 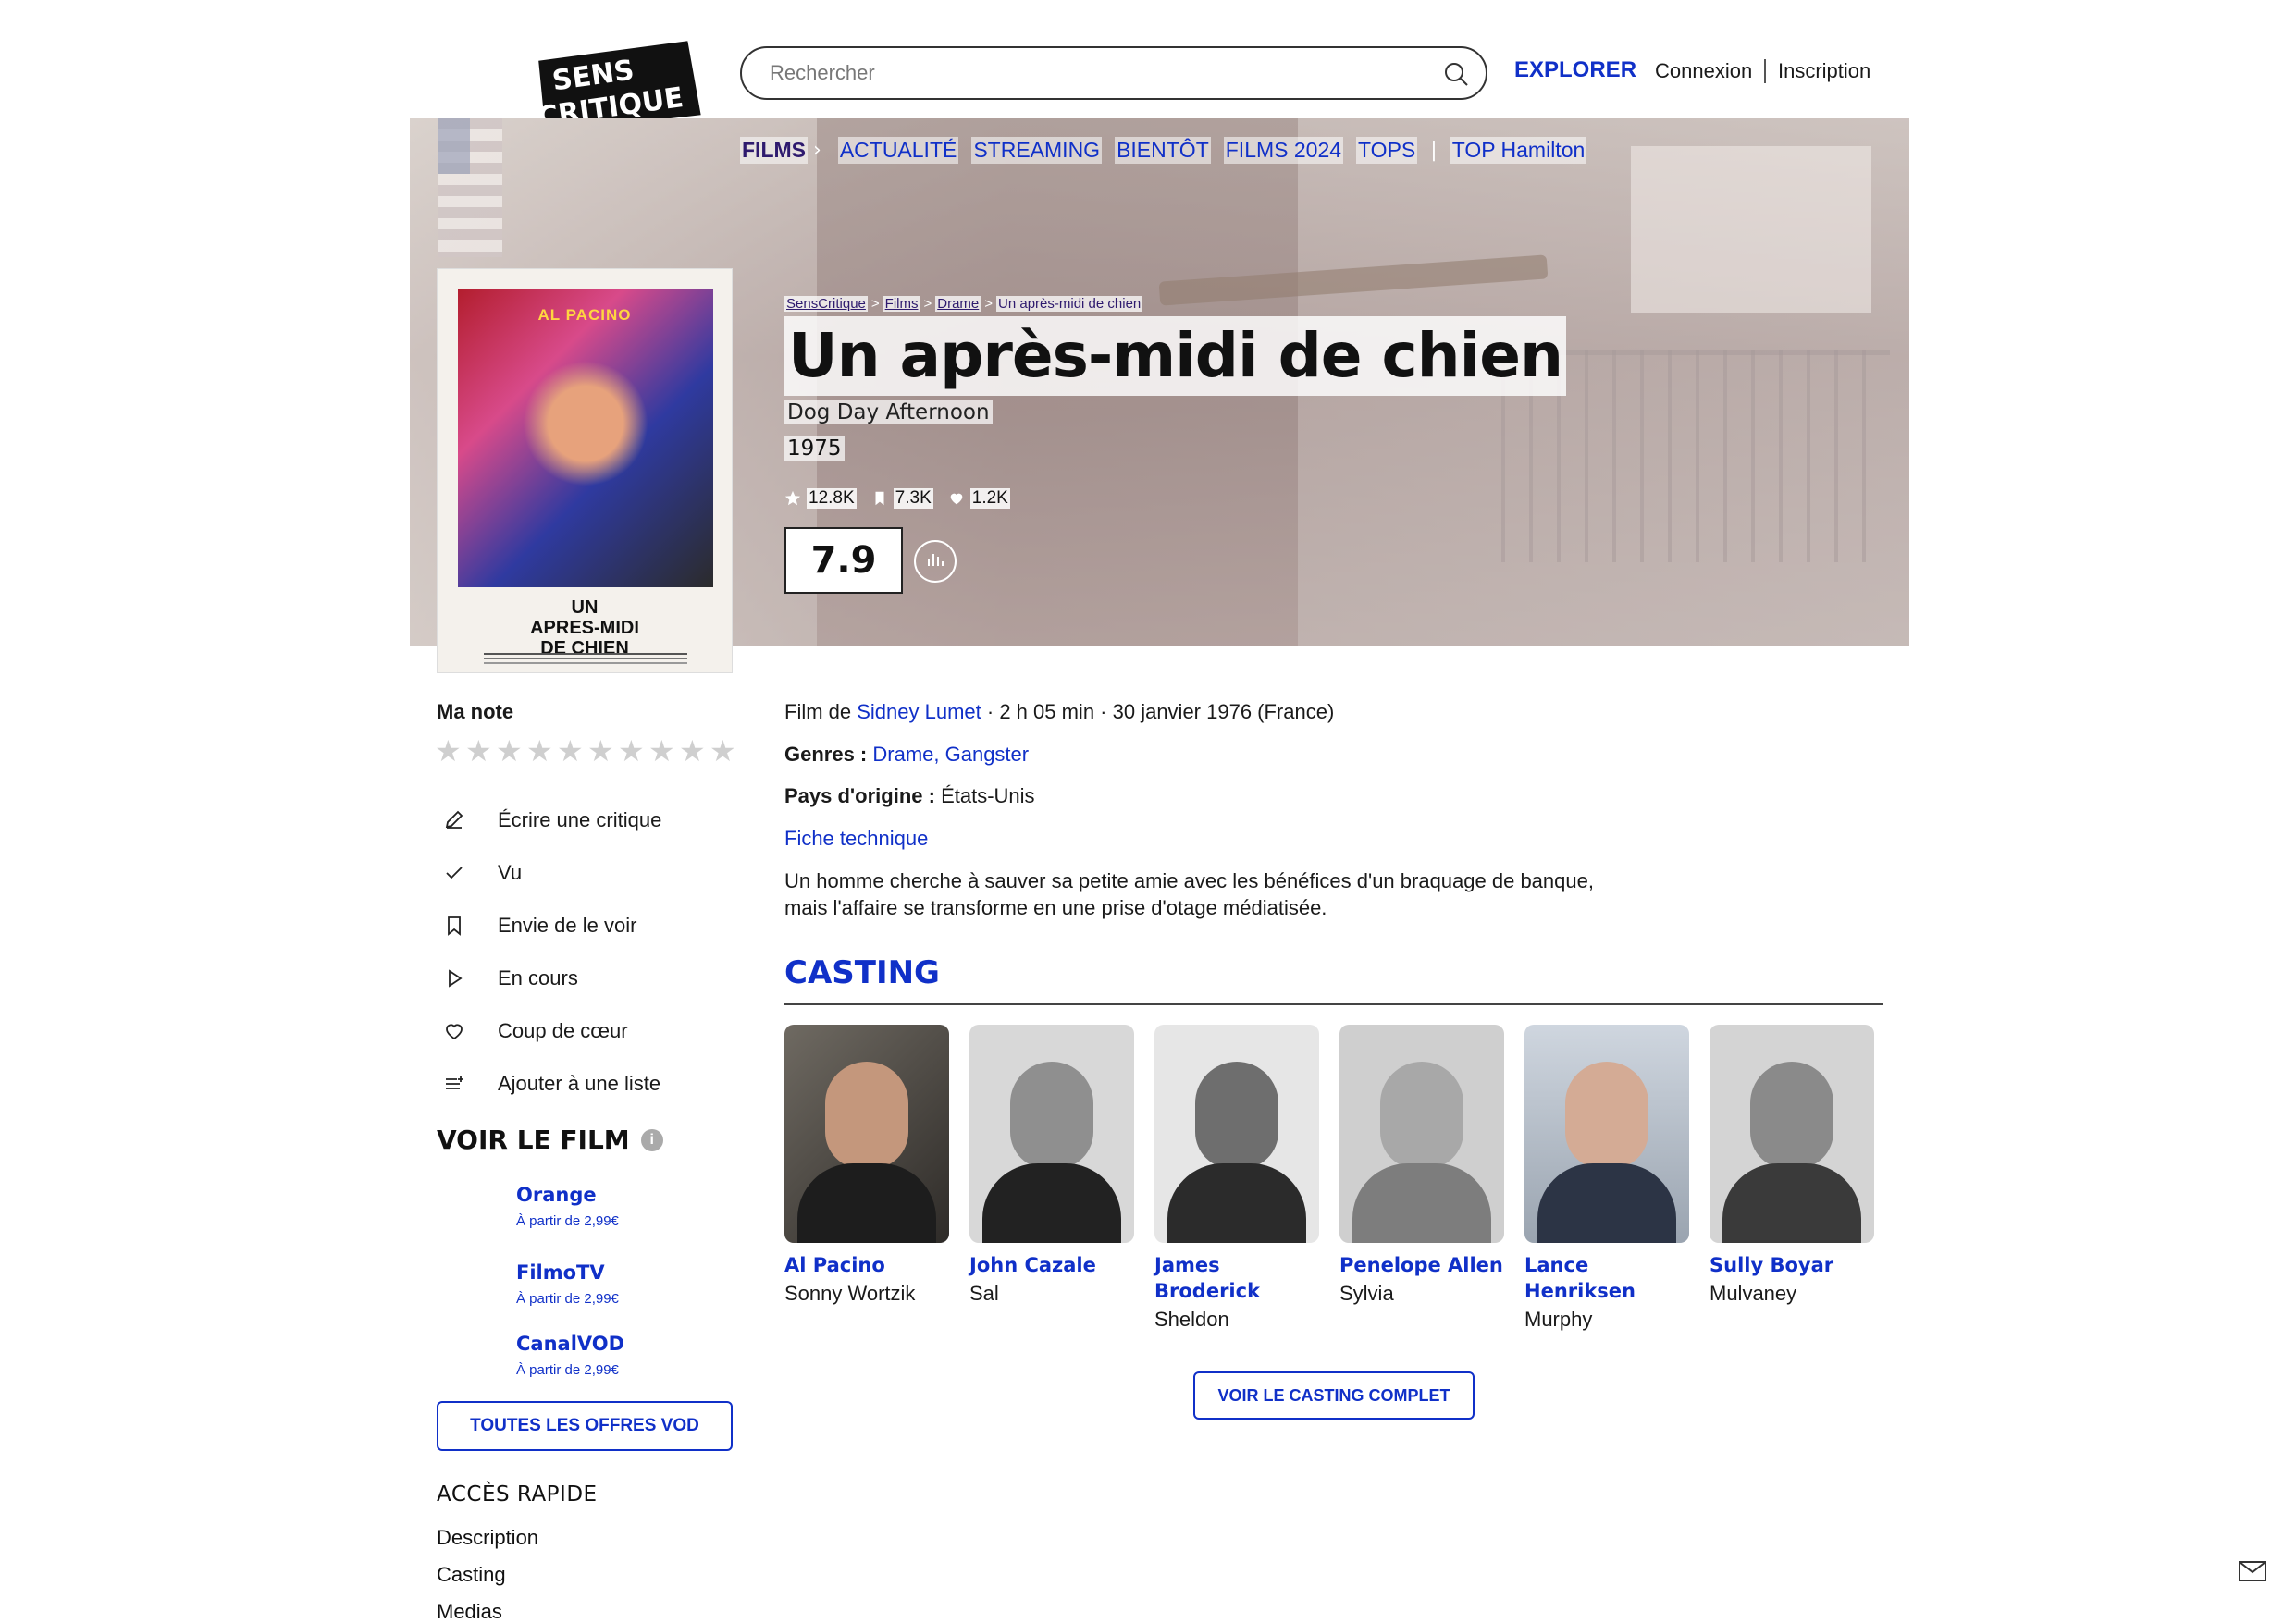 I want to click on stat-wishlist: 7.3K, so click(x=902, y=498).